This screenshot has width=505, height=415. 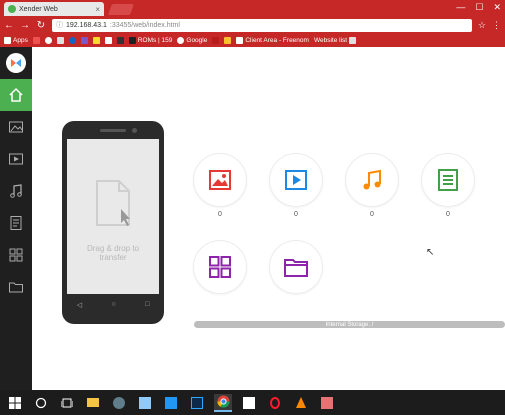 What do you see at coordinates (150, 40) in the screenshot?
I see `bookmark-roms: ROMs | 159` at bounding box center [150, 40].